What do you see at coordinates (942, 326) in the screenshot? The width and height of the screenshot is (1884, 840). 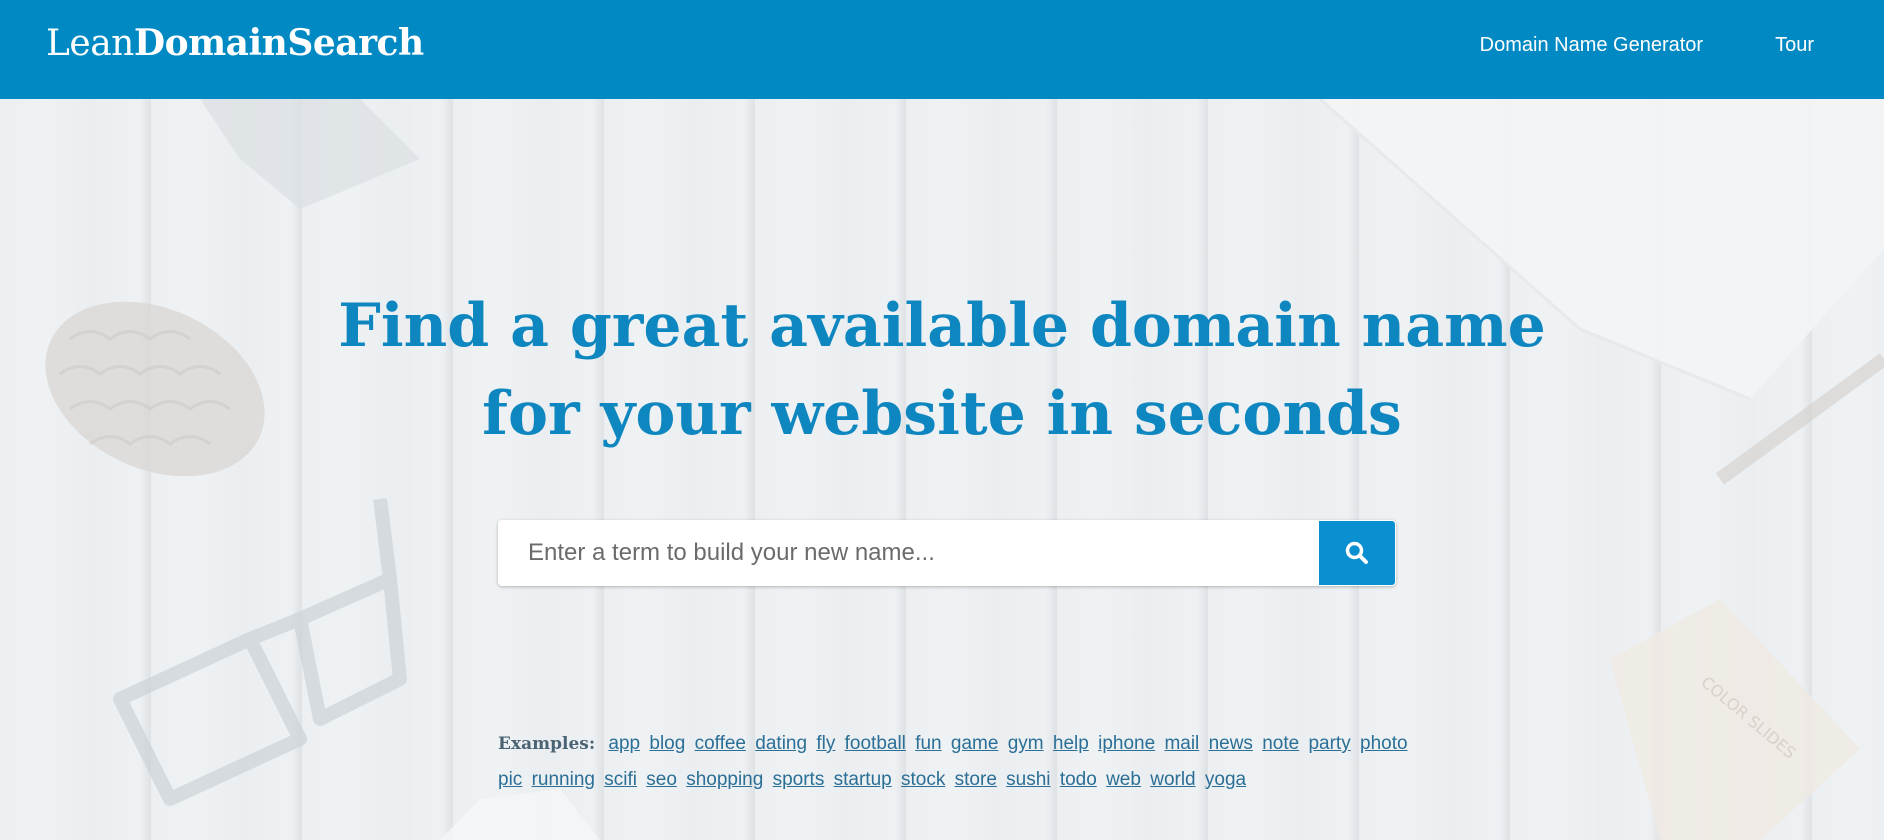 I see `hero-headline-line-1: Find a great available domain name` at bounding box center [942, 326].